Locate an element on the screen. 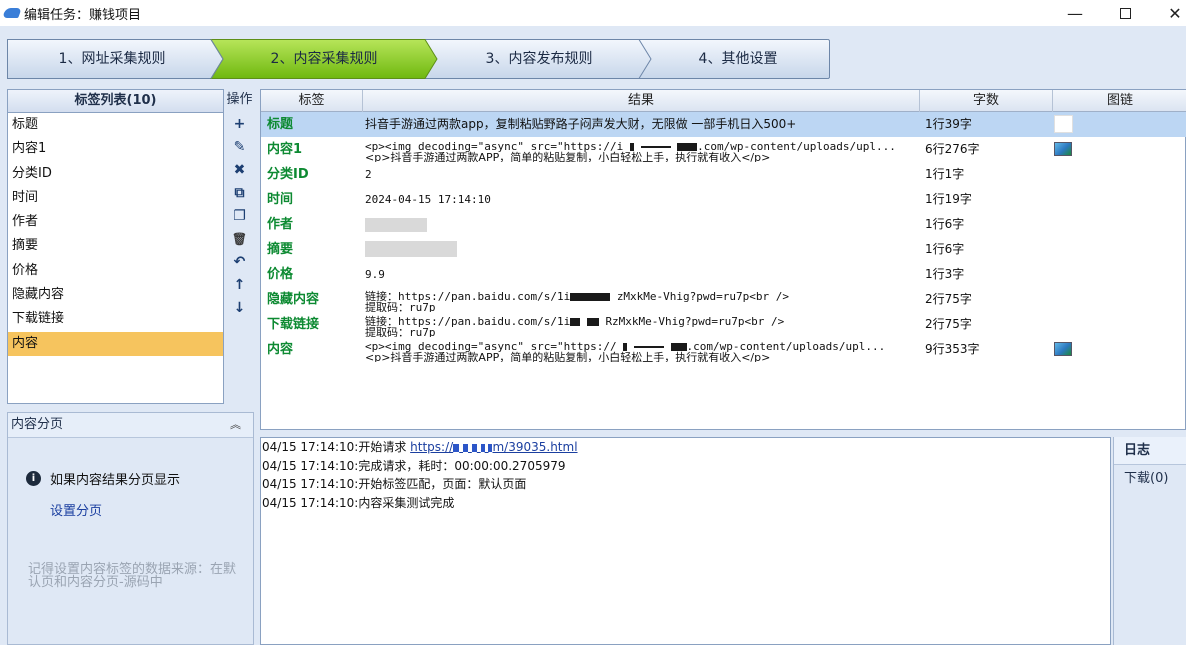  log-line: 04/15 17:14:10:内容采集测试完成 is located at coordinates (358, 502).